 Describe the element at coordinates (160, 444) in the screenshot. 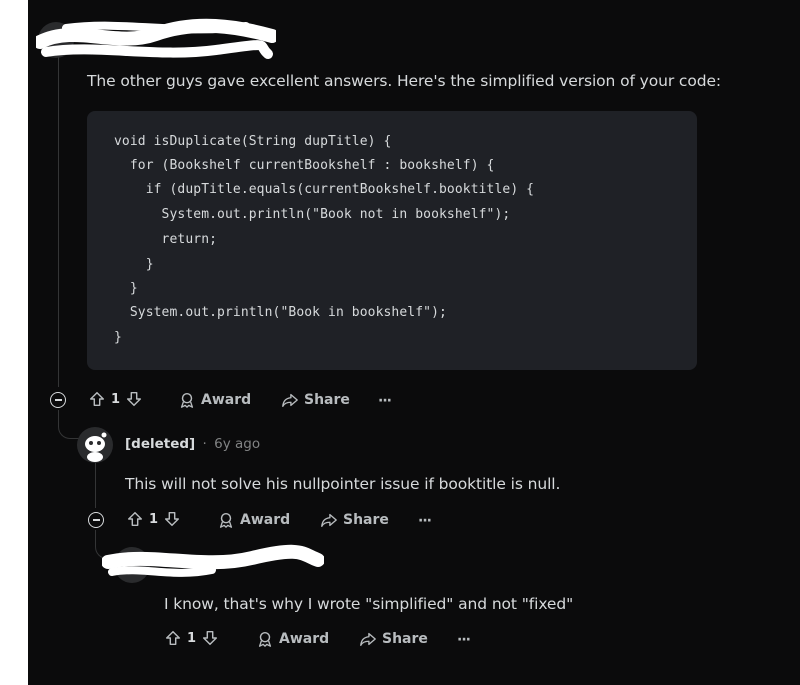

I see `author-name: [deleted]` at that location.